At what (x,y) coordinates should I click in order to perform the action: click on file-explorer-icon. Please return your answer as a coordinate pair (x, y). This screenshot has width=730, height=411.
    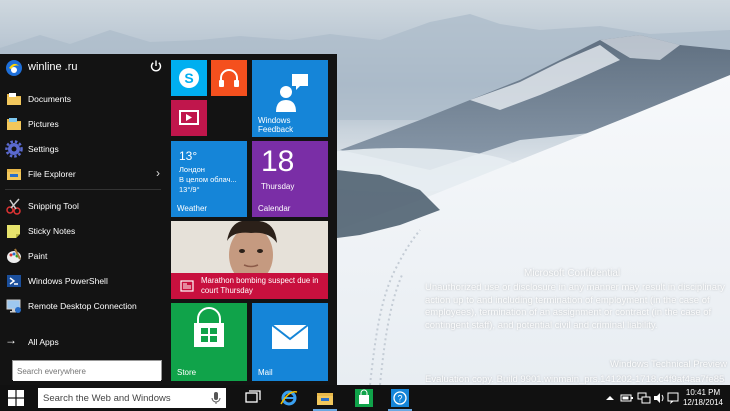
    Looking at the image, I should click on (14, 174).